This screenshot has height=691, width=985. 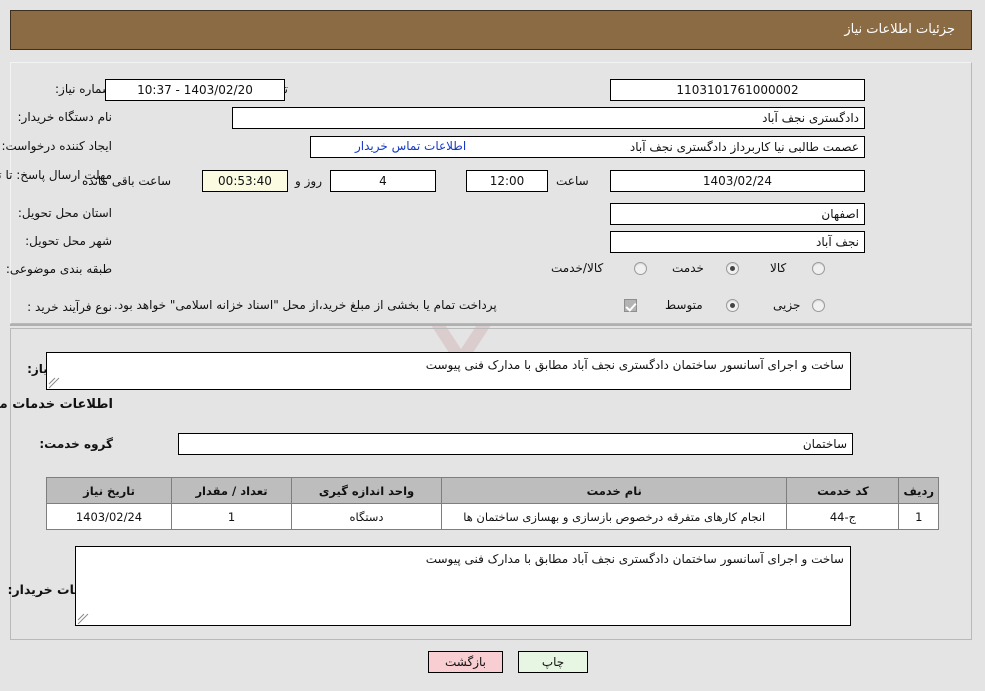 I want to click on treasury-bonds-checkbox, so click(x=630, y=305).